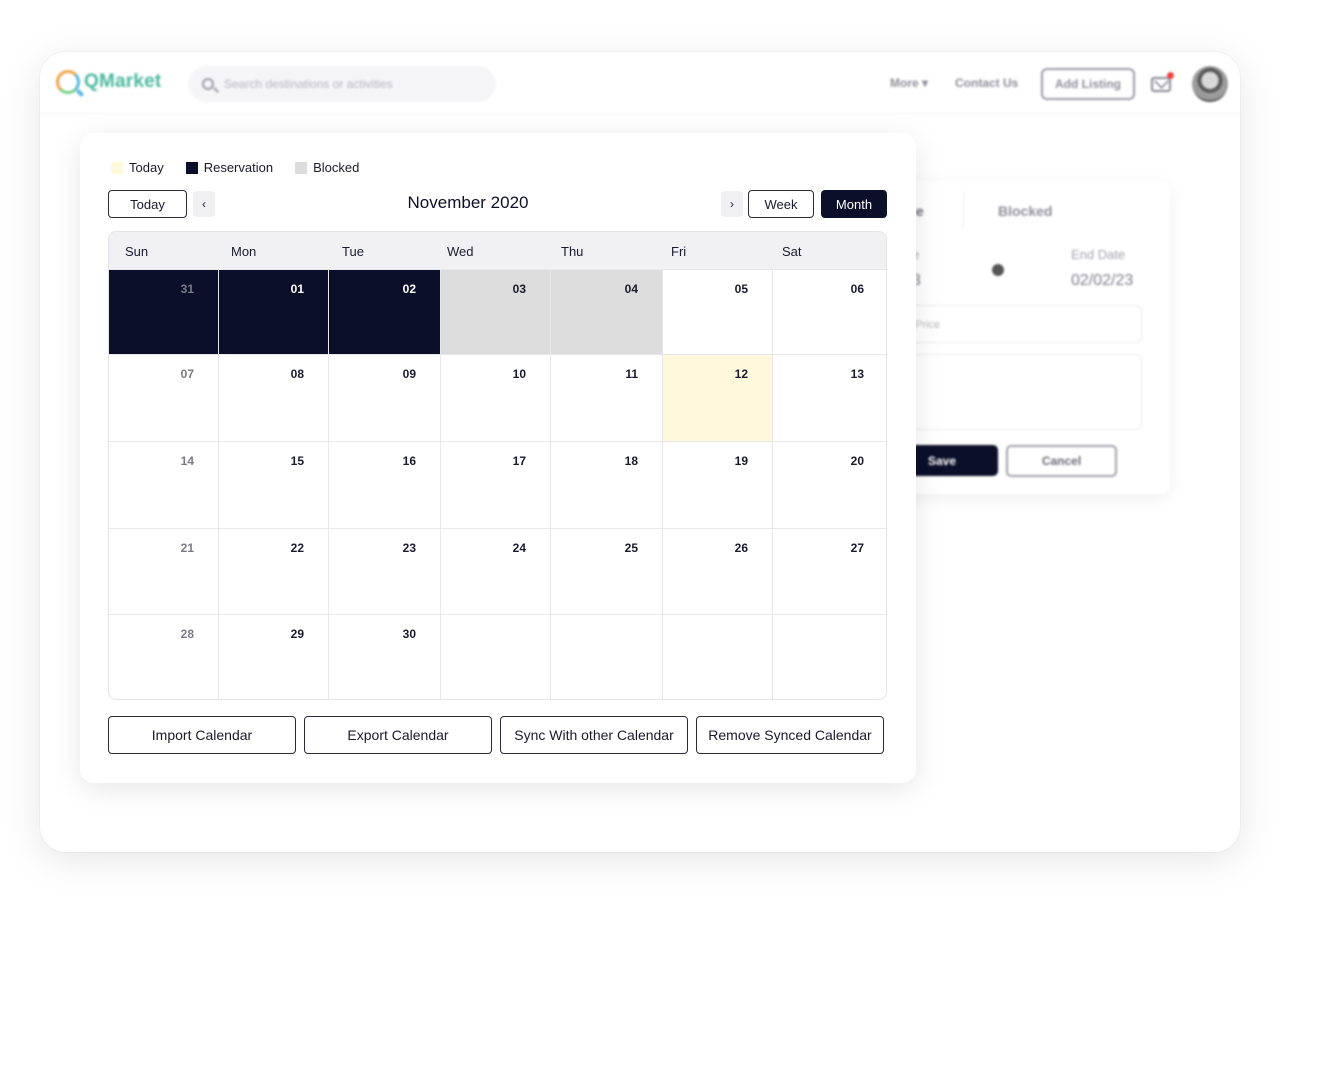 The width and height of the screenshot is (1330, 1080). Describe the element at coordinates (460, 251) in the screenshot. I see `weekday-wed: Wed` at that location.